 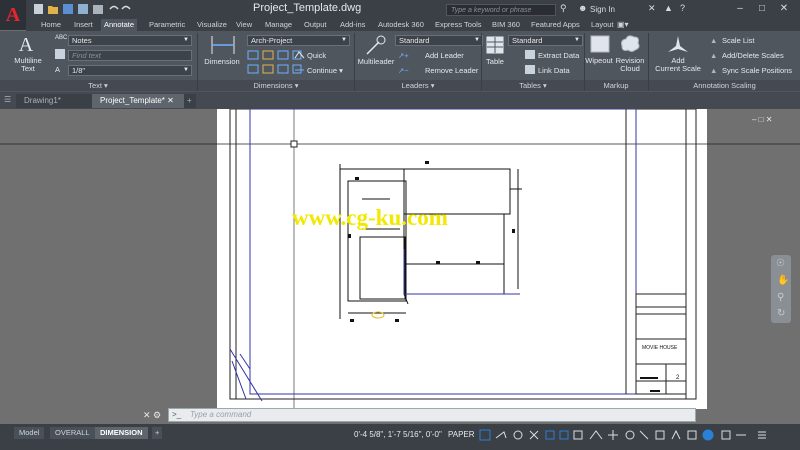 I want to click on selection-cycling-icon, so click(x=596, y=435).